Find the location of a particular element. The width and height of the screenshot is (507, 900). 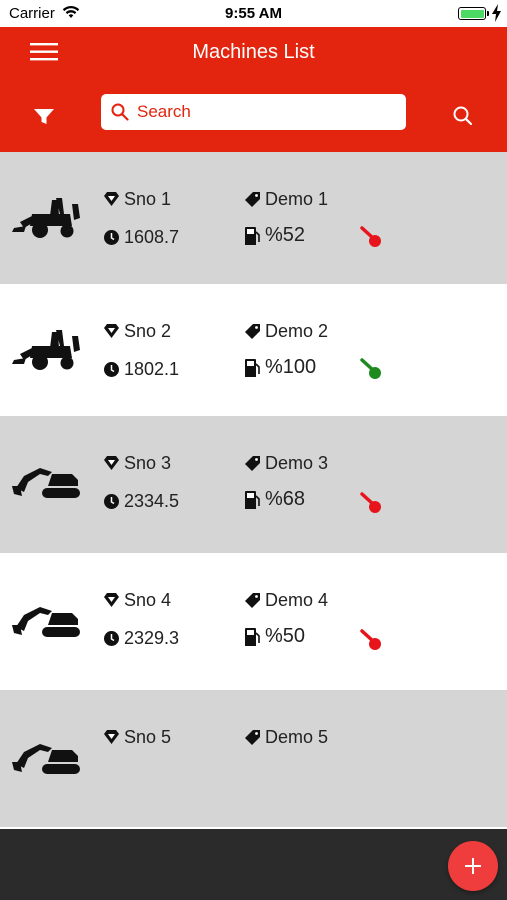

machine-name: Demo 5 is located at coordinates (286, 737).